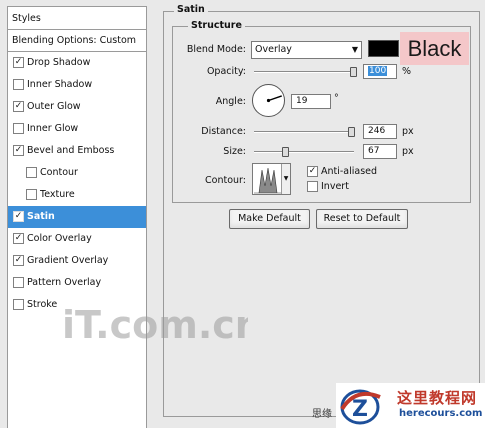 The height and width of the screenshot is (428, 485). What do you see at coordinates (353, 72) in the screenshot?
I see `opacity-slider-thumb` at bounding box center [353, 72].